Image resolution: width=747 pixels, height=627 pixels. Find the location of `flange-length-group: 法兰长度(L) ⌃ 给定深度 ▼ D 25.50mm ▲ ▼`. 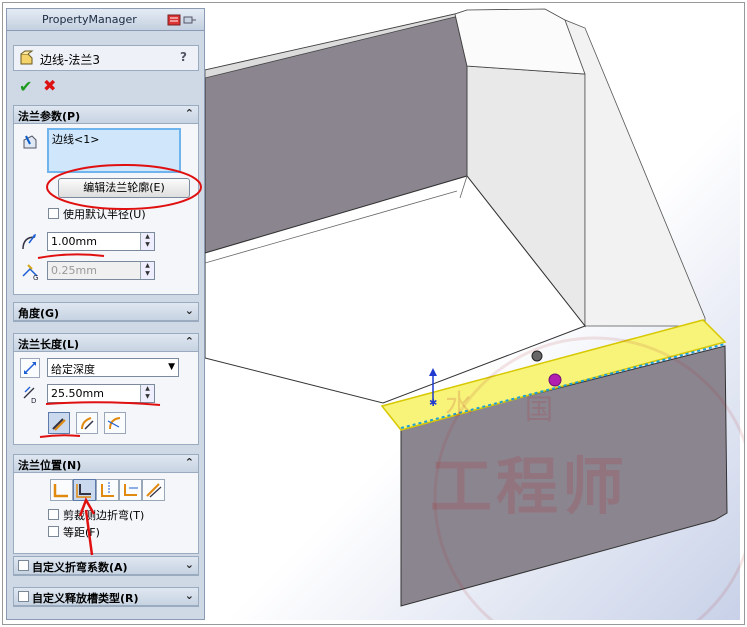

flange-length-group: 法兰长度(L) ⌃ 给定深度 ▼ D 25.50mm ▲ ▼ is located at coordinates (106, 389).